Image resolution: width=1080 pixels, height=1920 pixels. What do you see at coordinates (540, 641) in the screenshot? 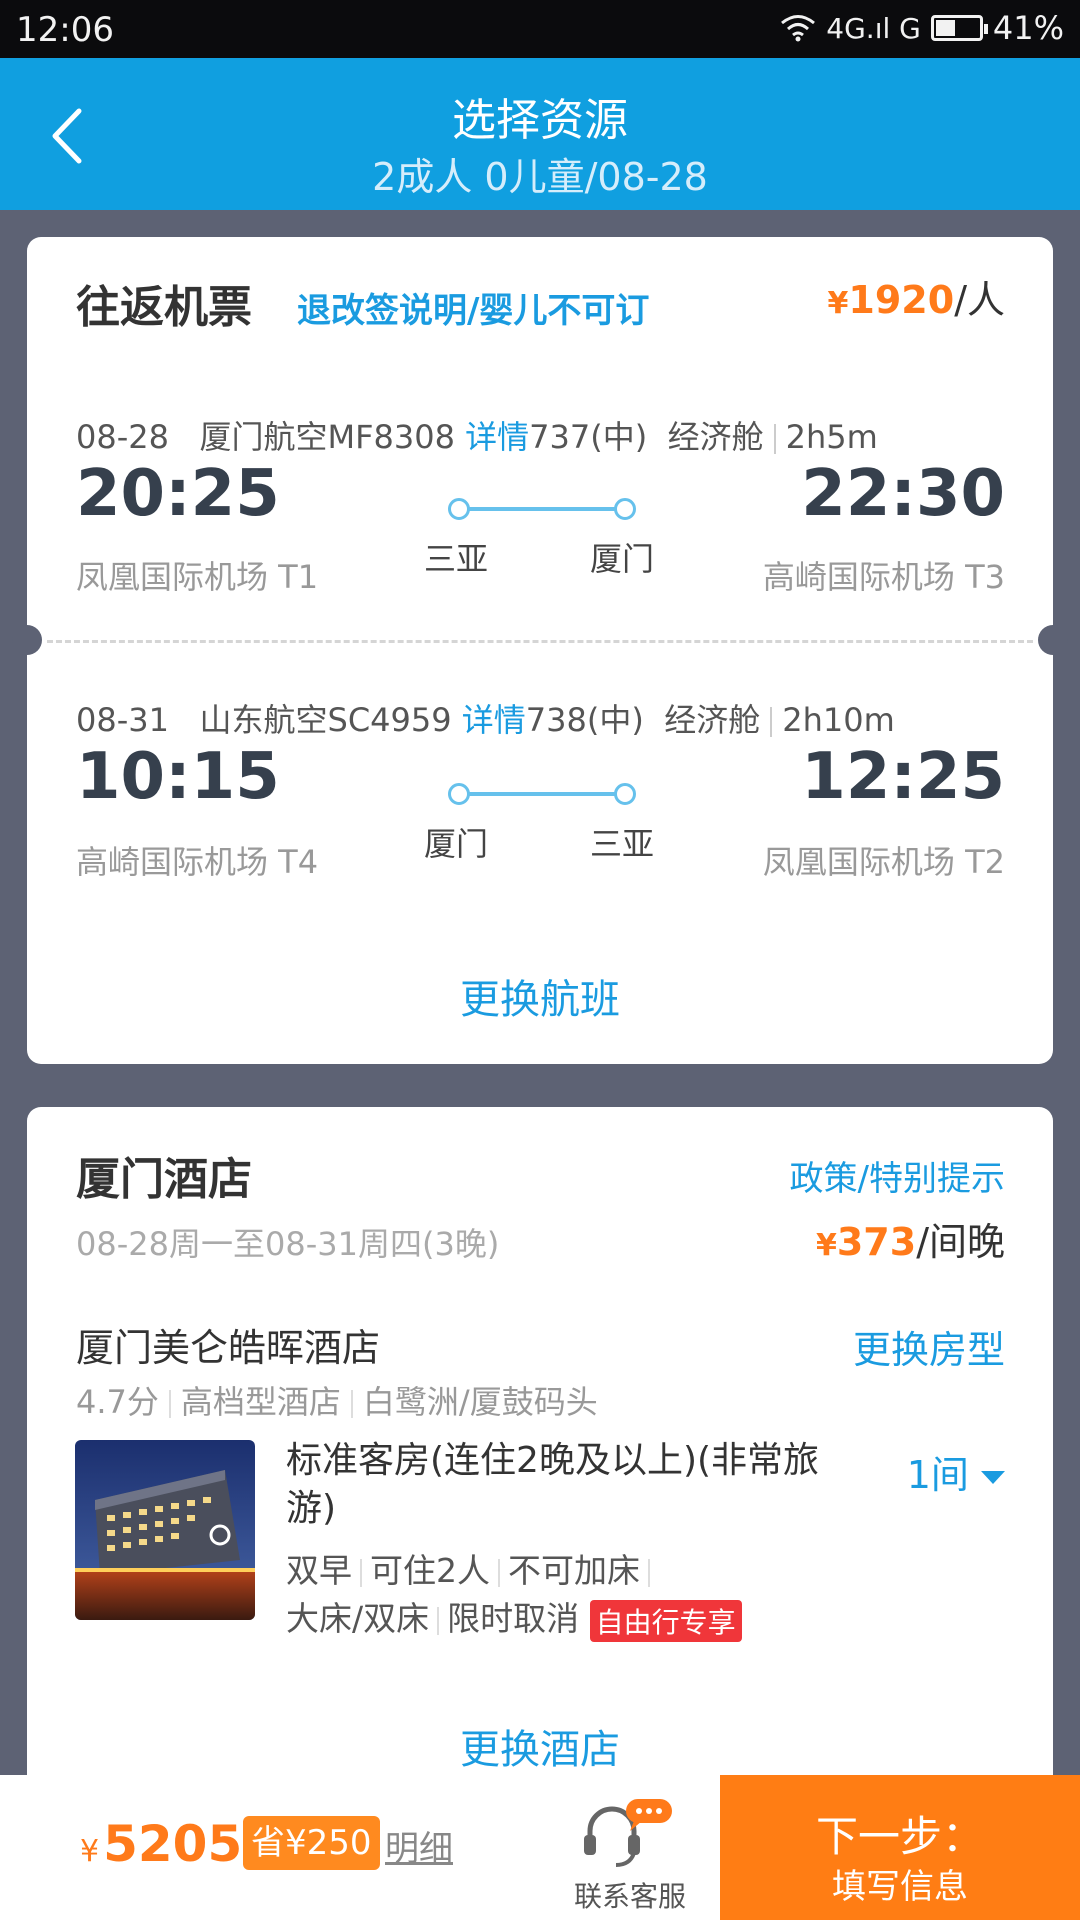
I see `divider` at bounding box center [540, 641].